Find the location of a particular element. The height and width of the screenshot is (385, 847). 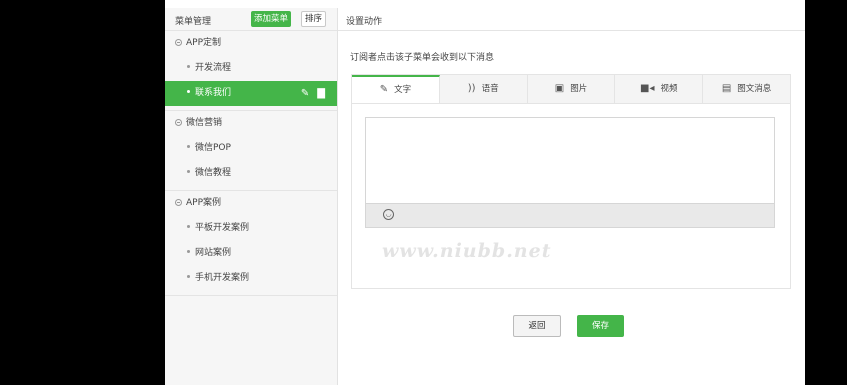

submenu-item-label: 手机开发案例 is located at coordinates (222, 278).